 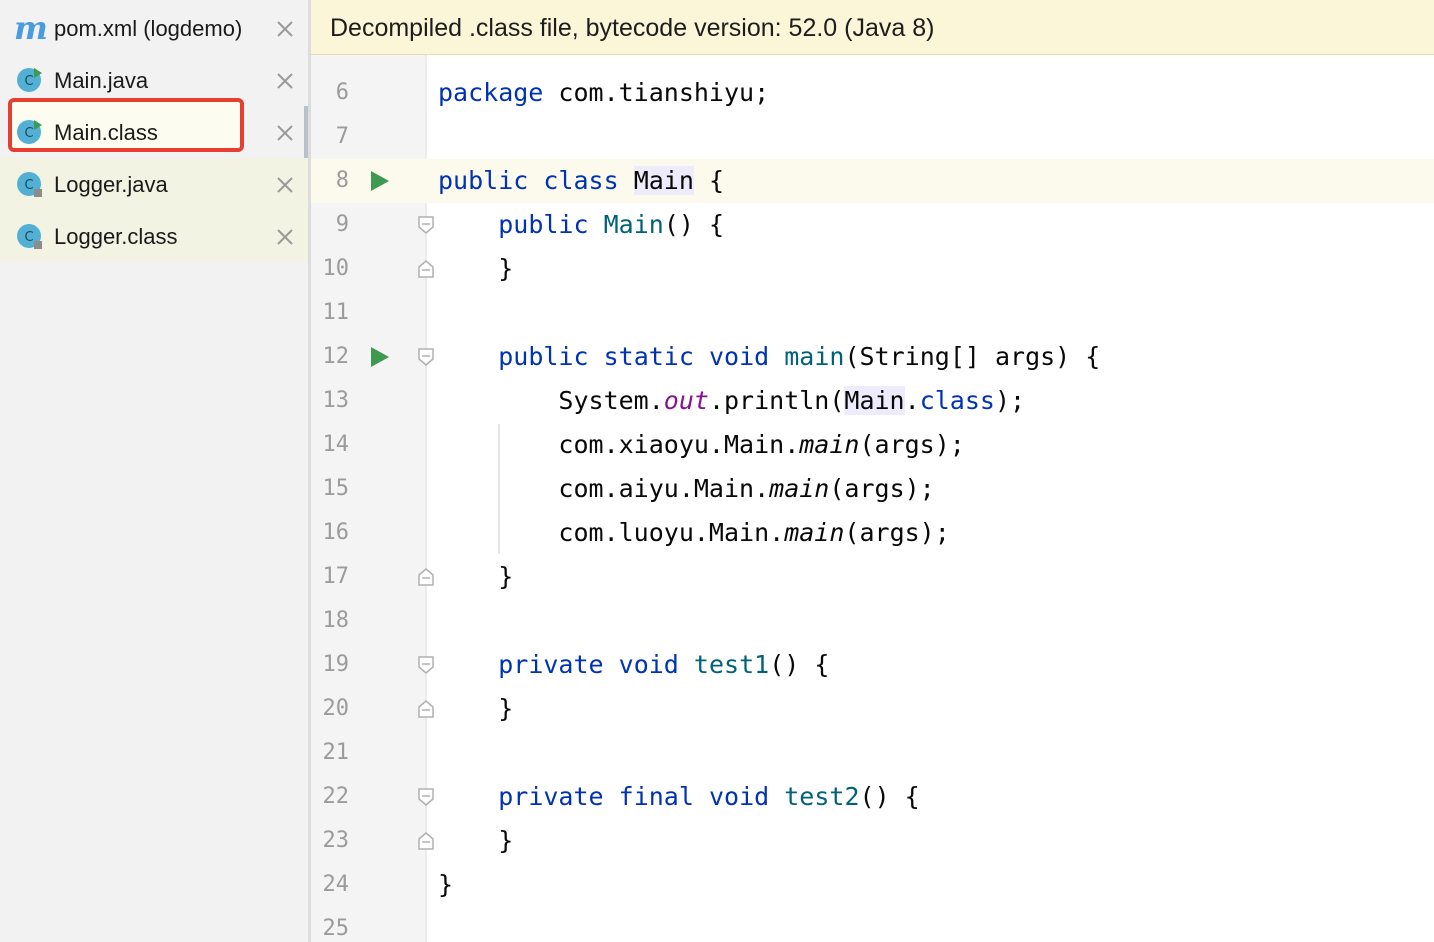 I want to click on line-number: 13, so click(x=336, y=400).